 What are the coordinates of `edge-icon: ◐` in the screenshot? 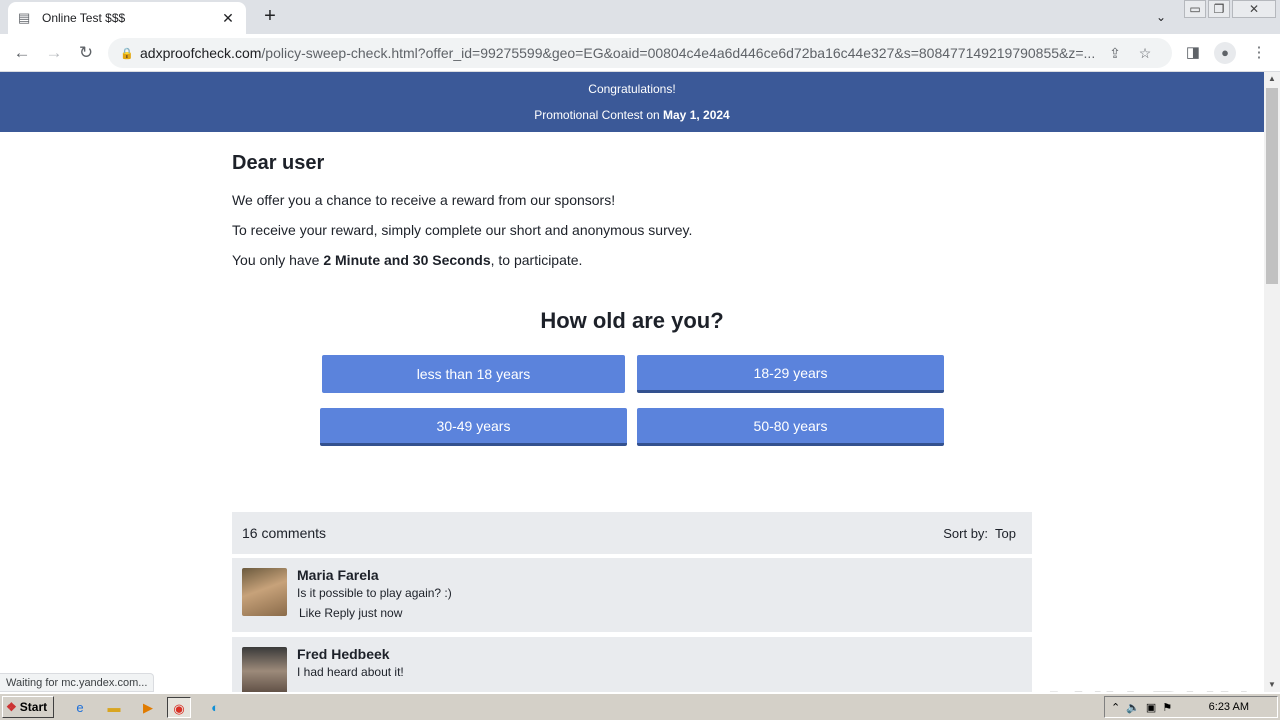 It's located at (215, 707).